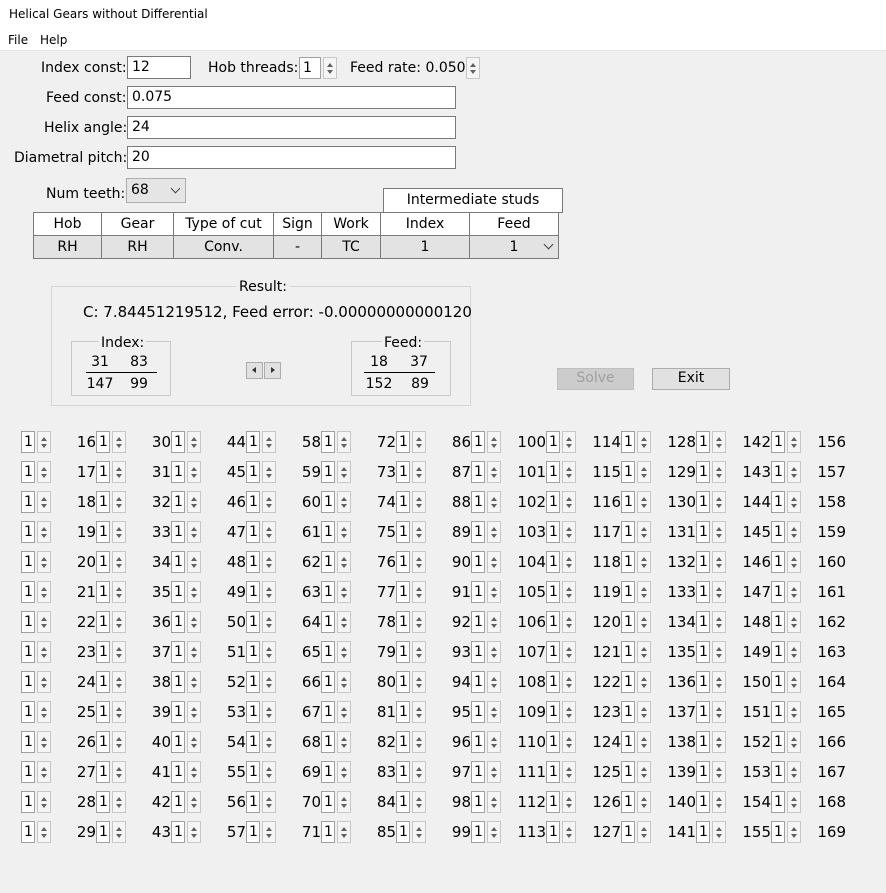 The height and width of the screenshot is (893, 886). Describe the element at coordinates (433, 772) in the screenshot. I see `gear-97-spinner: 1 97` at that location.